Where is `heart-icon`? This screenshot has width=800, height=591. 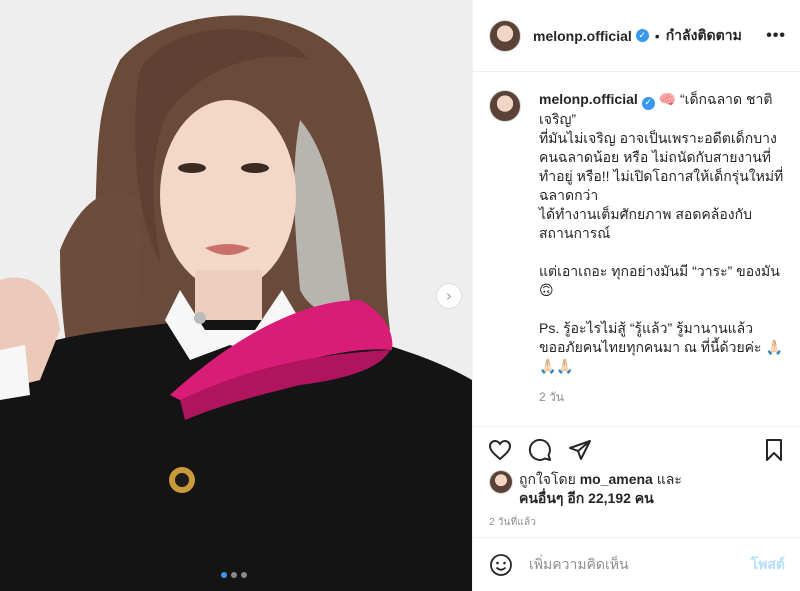
heart-icon is located at coordinates (500, 450).